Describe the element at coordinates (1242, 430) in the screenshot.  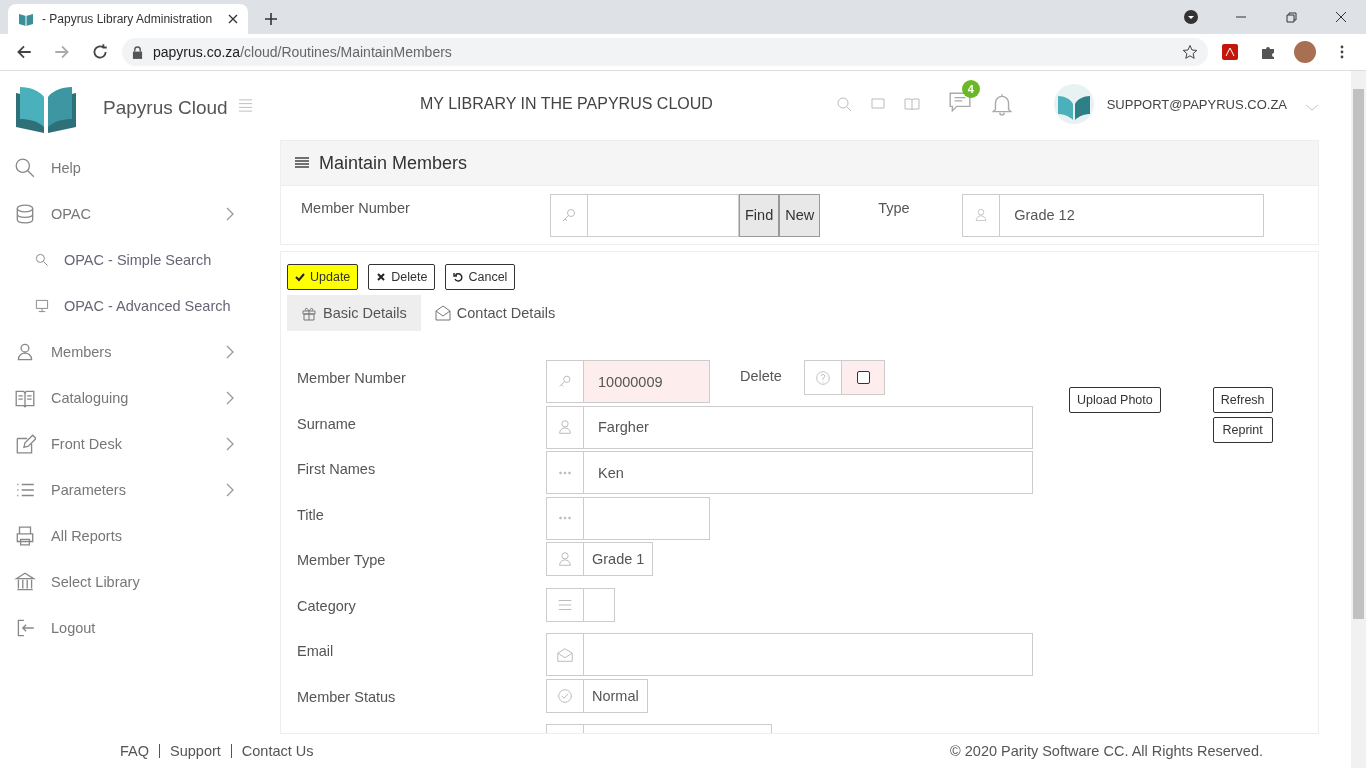
I see `reprint-button: Reprint` at that location.